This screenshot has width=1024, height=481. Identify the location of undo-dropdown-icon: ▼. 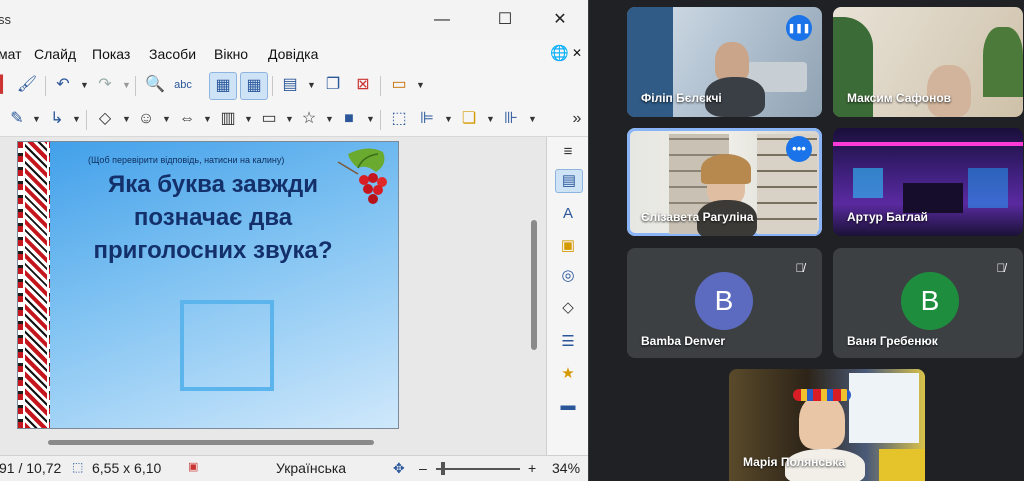
(84, 85).